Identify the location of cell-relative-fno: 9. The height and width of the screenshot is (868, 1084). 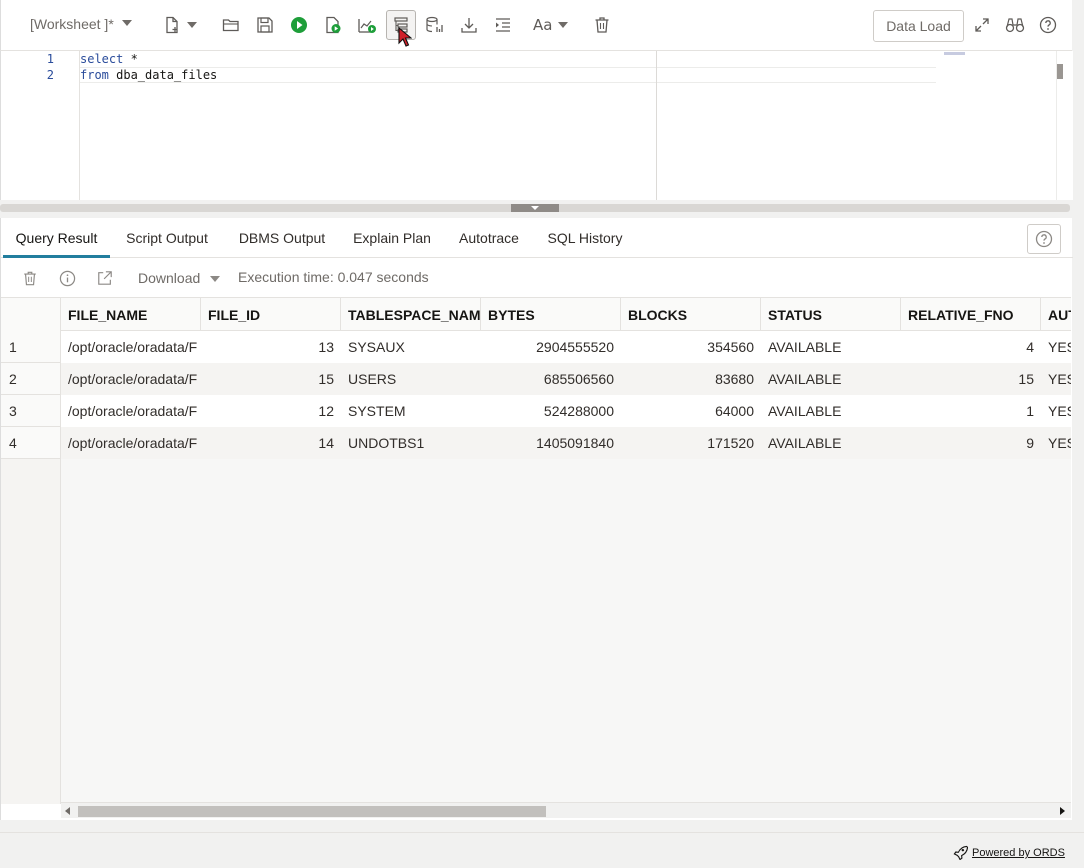
(971, 443).